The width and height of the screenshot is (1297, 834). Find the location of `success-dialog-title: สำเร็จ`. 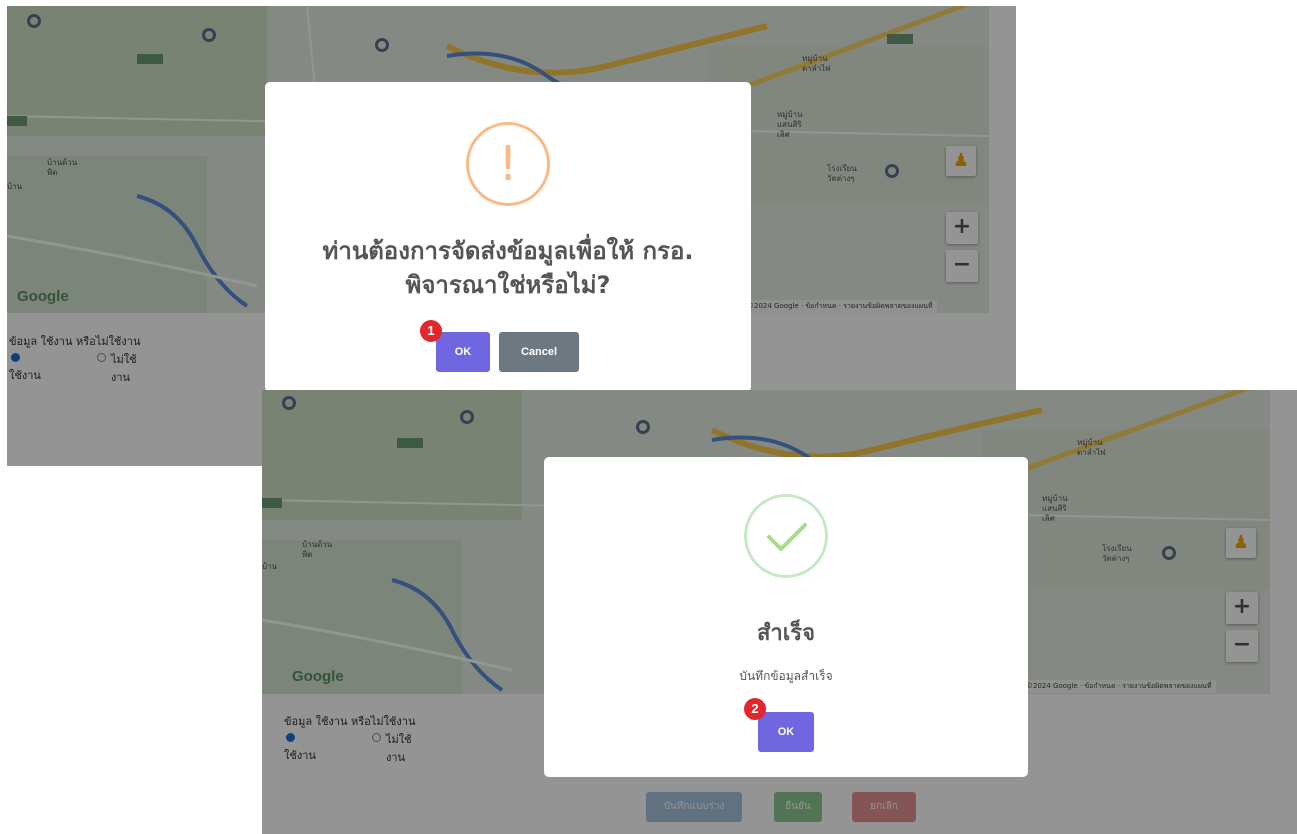

success-dialog-title: สำเร็จ is located at coordinates (785, 633).